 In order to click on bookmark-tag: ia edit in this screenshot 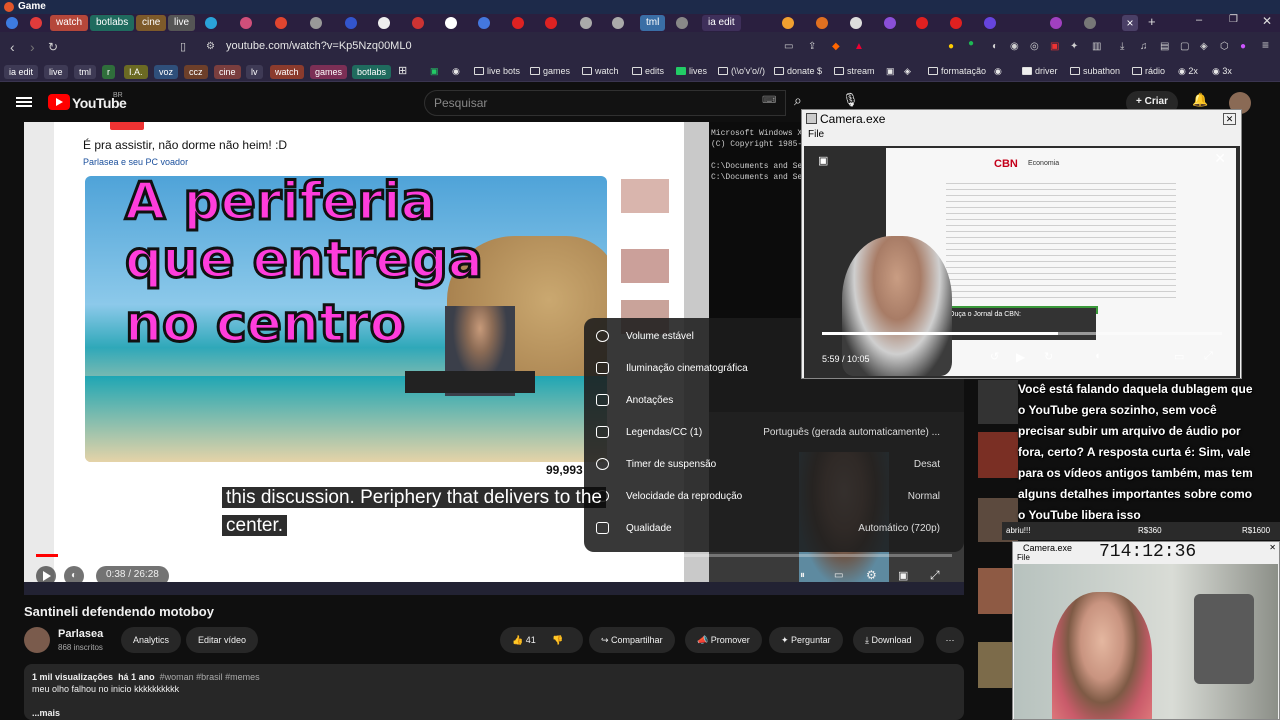, I will do `click(21, 72)`.